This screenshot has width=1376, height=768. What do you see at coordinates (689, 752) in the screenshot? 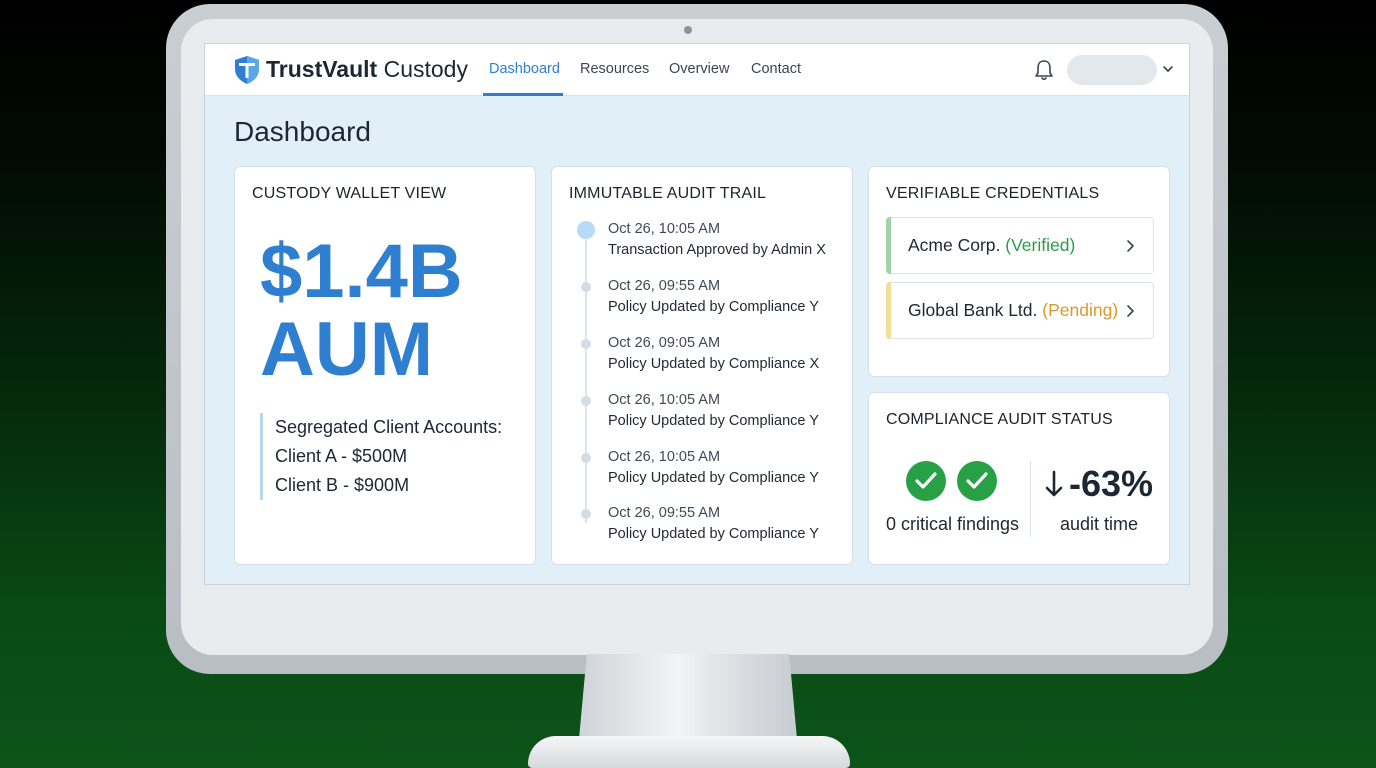
I see `monitor-stand-base` at bounding box center [689, 752].